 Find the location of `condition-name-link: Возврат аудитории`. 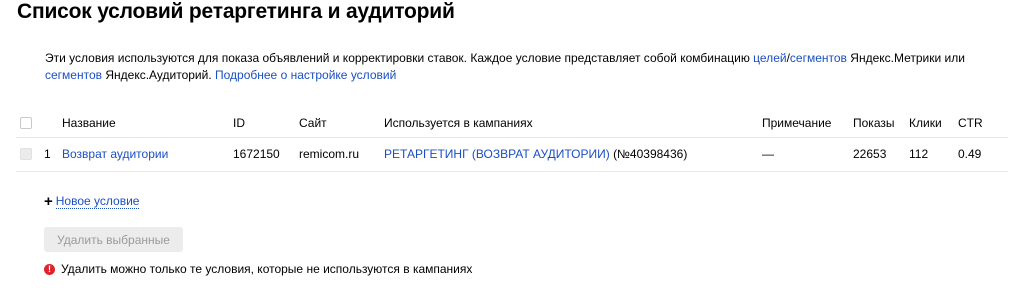

condition-name-link: Возврат аудитории is located at coordinates (115, 154).